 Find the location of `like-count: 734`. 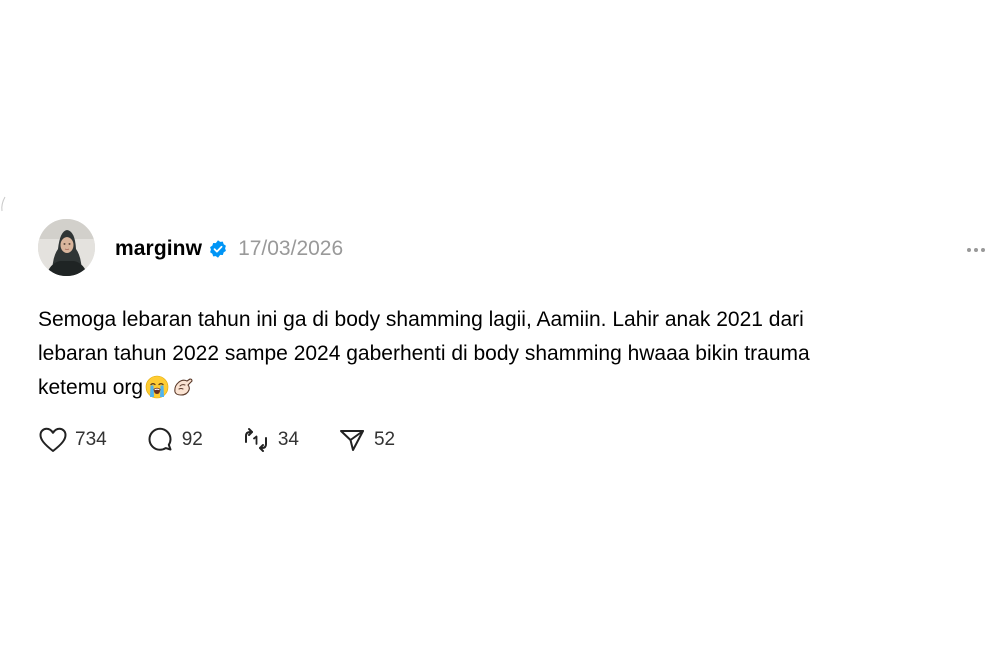

like-count: 734 is located at coordinates (91, 439).